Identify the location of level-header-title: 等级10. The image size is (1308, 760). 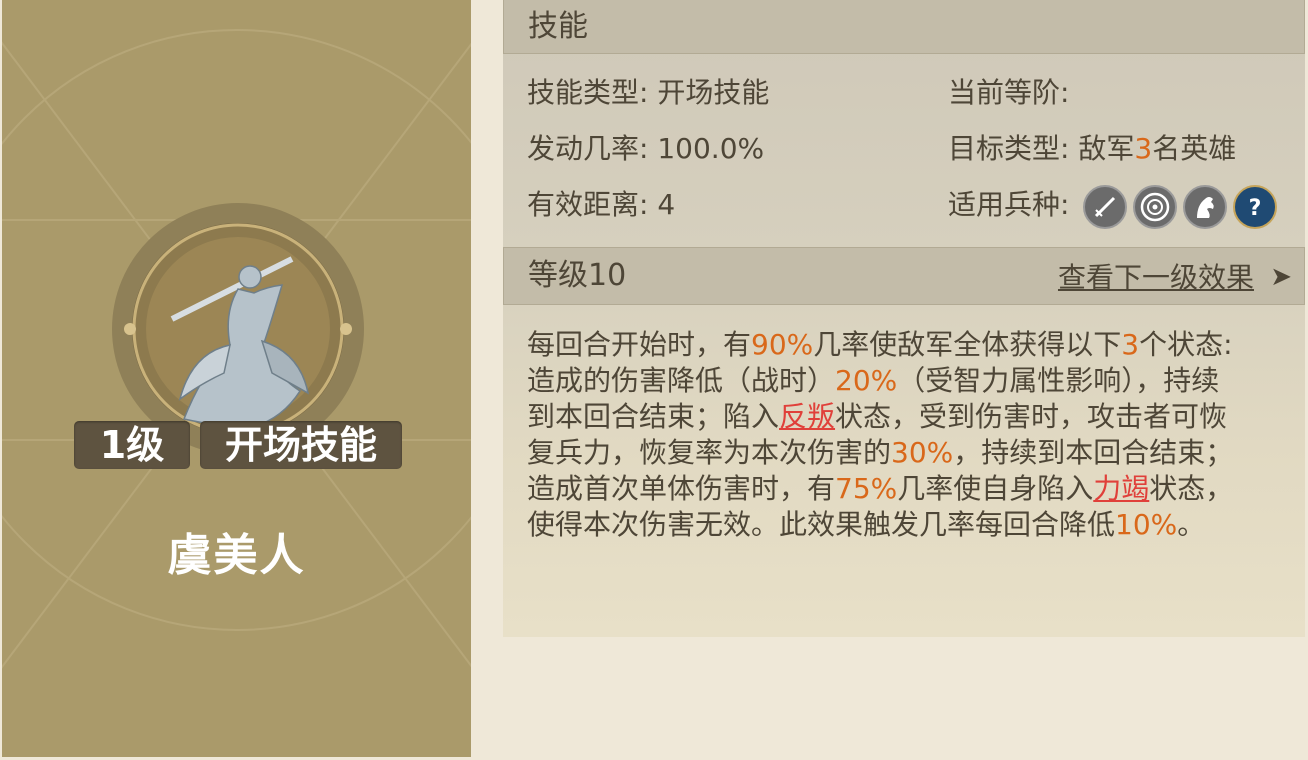
(577, 275).